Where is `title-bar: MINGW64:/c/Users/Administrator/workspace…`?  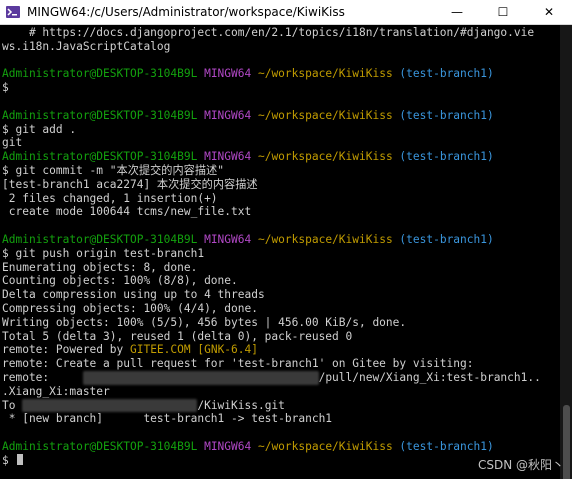 title-bar: MINGW64:/c/Users/Administrator/workspace… is located at coordinates (286, 12).